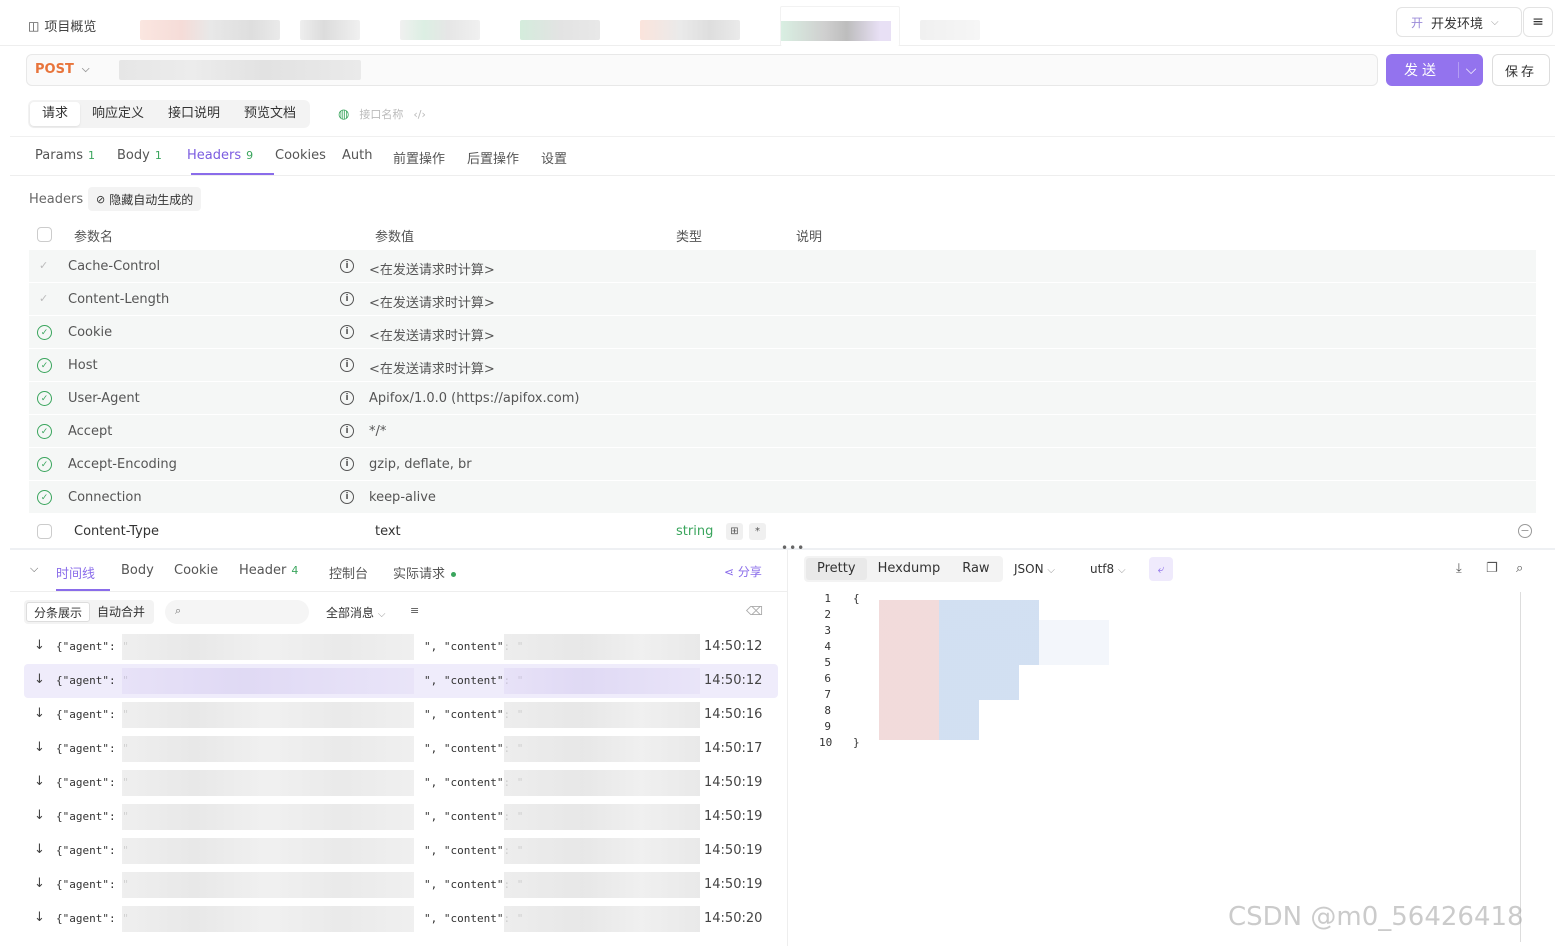 The width and height of the screenshot is (1555, 946). What do you see at coordinates (782, 365) in the screenshot?
I see `table-row: ✓ Host i <在发送请求时计算>` at bounding box center [782, 365].